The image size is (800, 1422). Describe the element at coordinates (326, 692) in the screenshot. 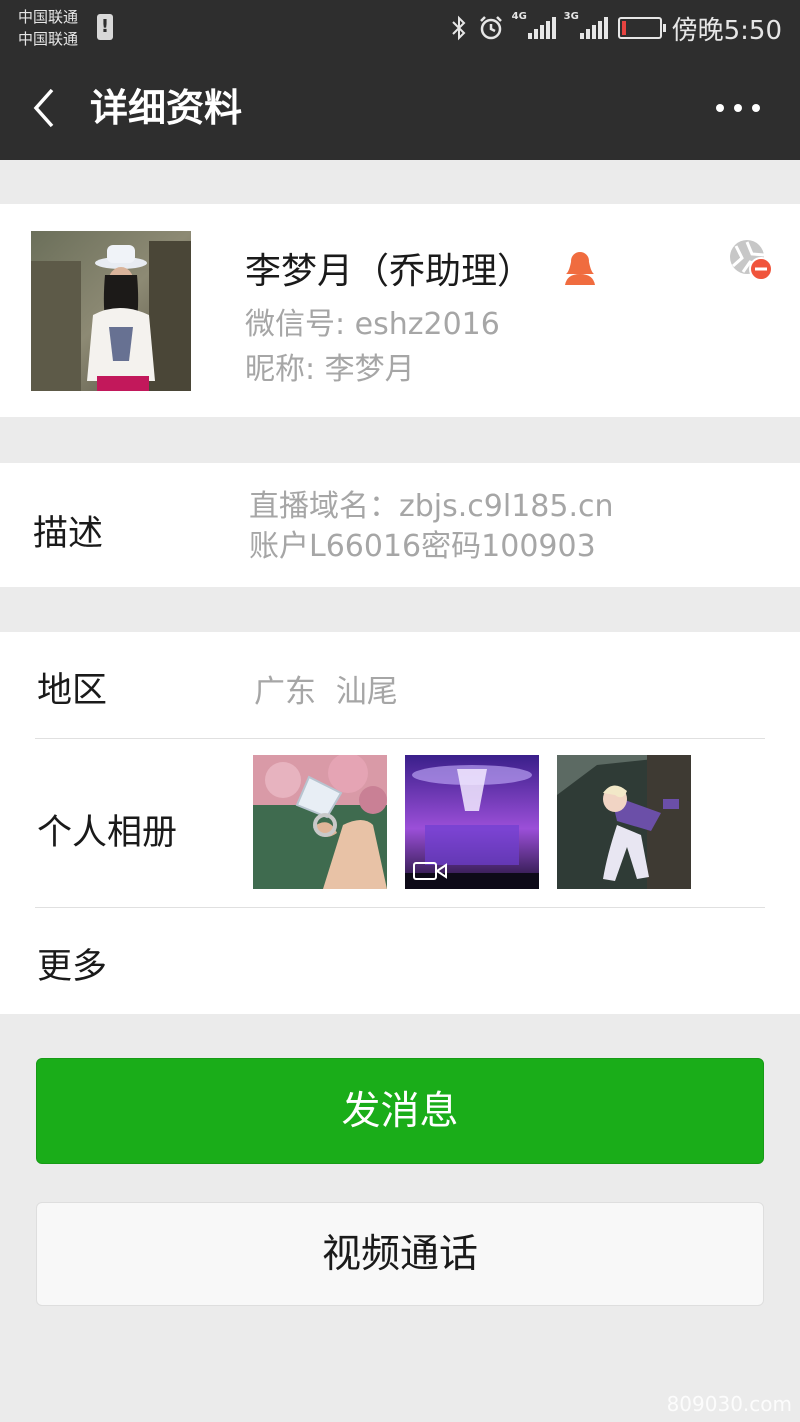

I see `region-value: 广东 汕尾` at that location.